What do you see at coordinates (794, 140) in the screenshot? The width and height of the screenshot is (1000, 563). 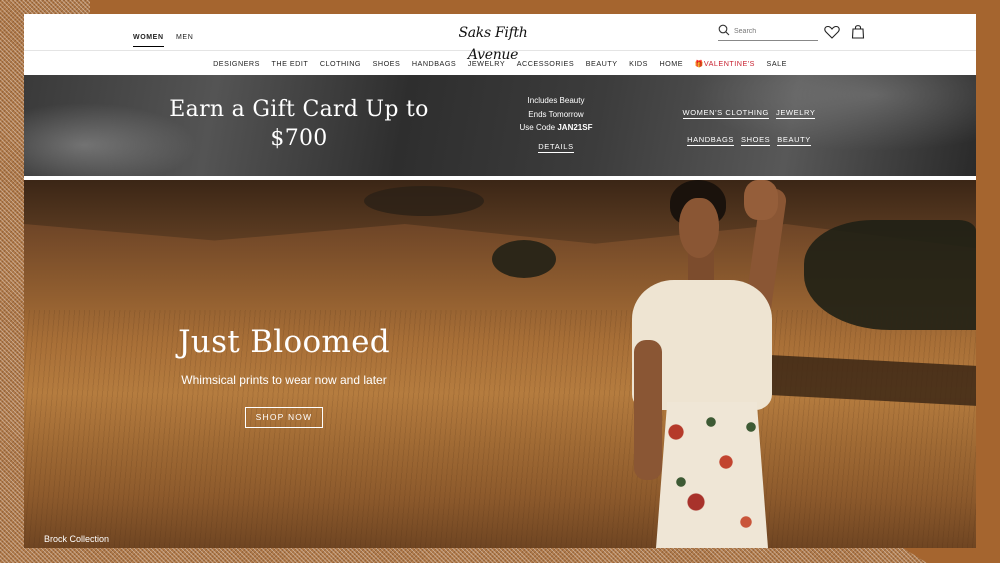 I see `promo-link-beauty: BEAUTY` at bounding box center [794, 140].